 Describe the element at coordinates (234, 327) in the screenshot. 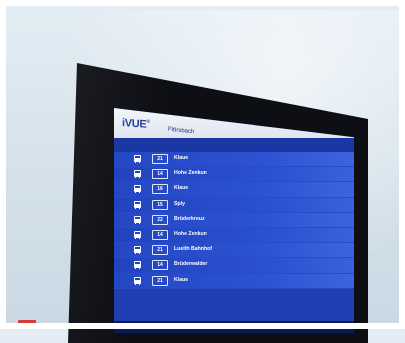

I see `screen-footer` at that location.